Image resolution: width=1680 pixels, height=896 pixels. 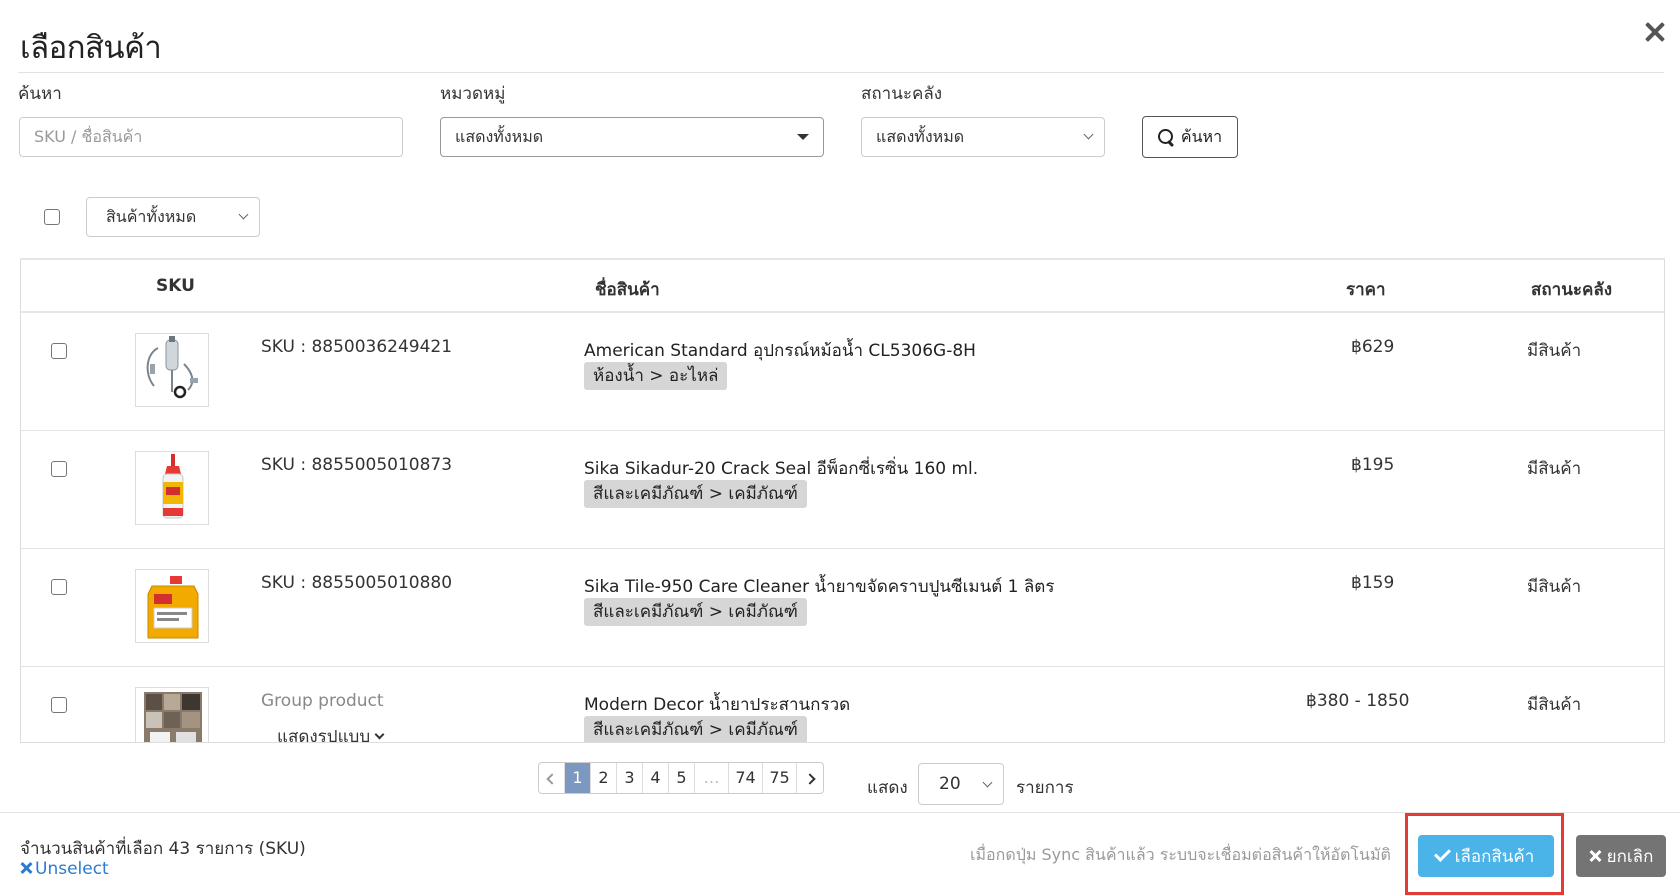 I want to click on stock-select-value: แสดงทั้งหมด, so click(x=920, y=136).